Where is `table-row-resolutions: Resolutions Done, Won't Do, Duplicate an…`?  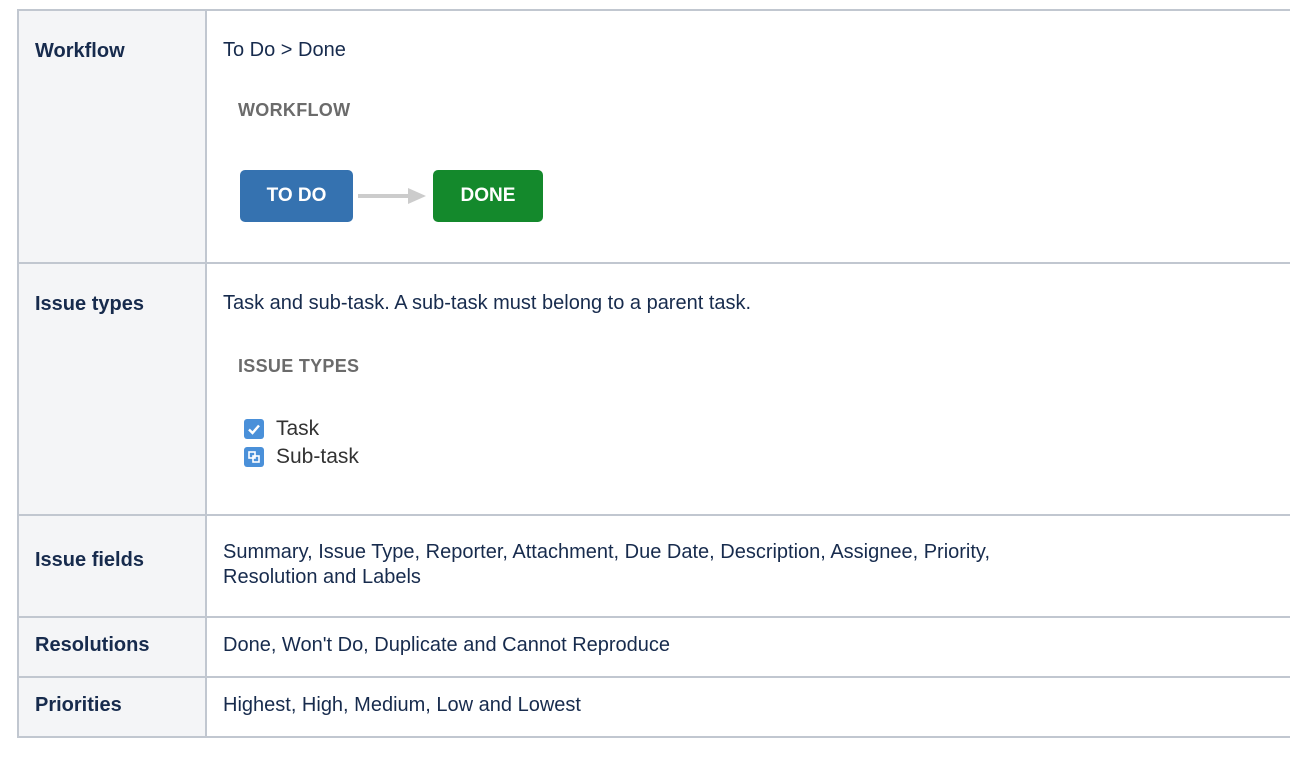 table-row-resolutions: Resolutions Done, Won't Do, Duplicate an… is located at coordinates (653, 647).